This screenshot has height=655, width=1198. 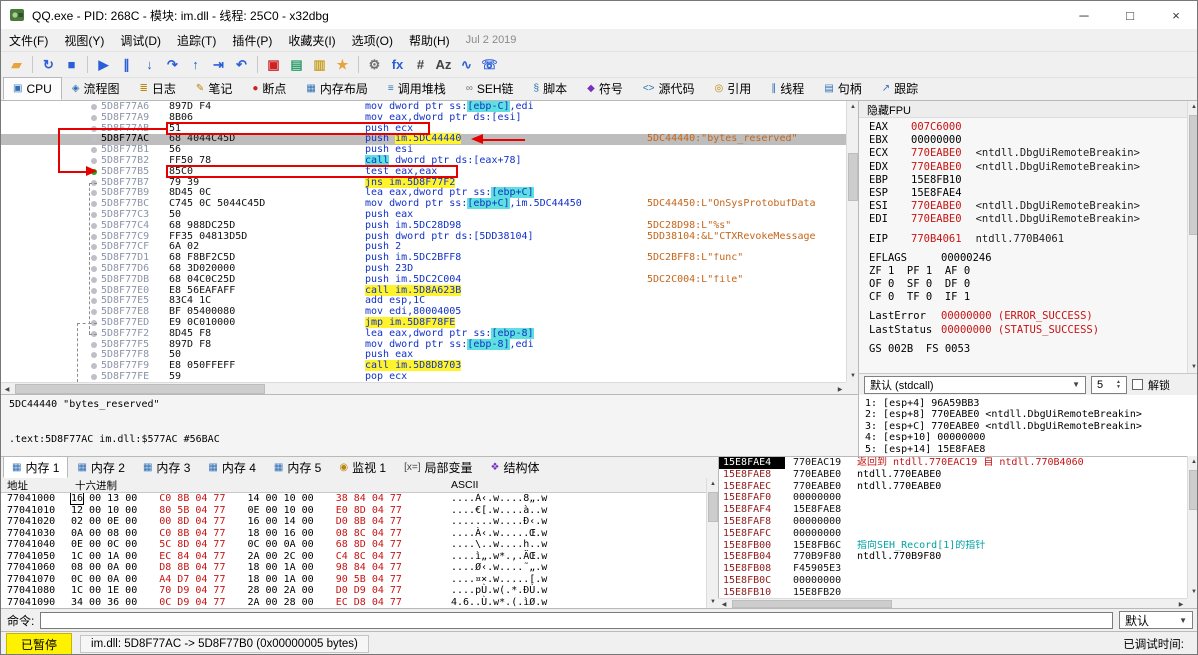 What do you see at coordinates (1109, 384) in the screenshot?
I see `argument-count-stepper: 5 ▲ ▼` at bounding box center [1109, 384].